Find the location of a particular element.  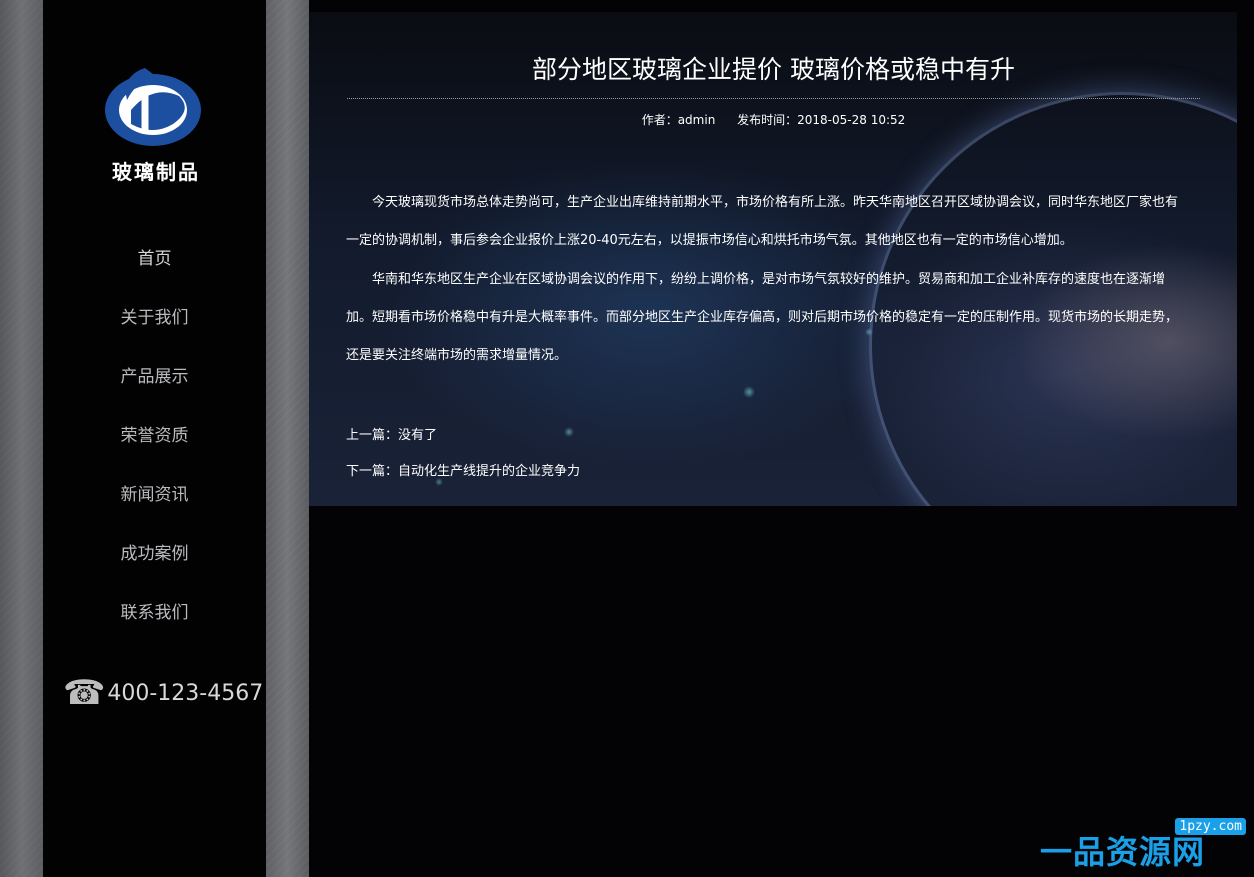

main-nav: 首页 关于我们 产品展示 荣誉资质 新闻资讯 成功案例 联系我们 is located at coordinates (154, 436).